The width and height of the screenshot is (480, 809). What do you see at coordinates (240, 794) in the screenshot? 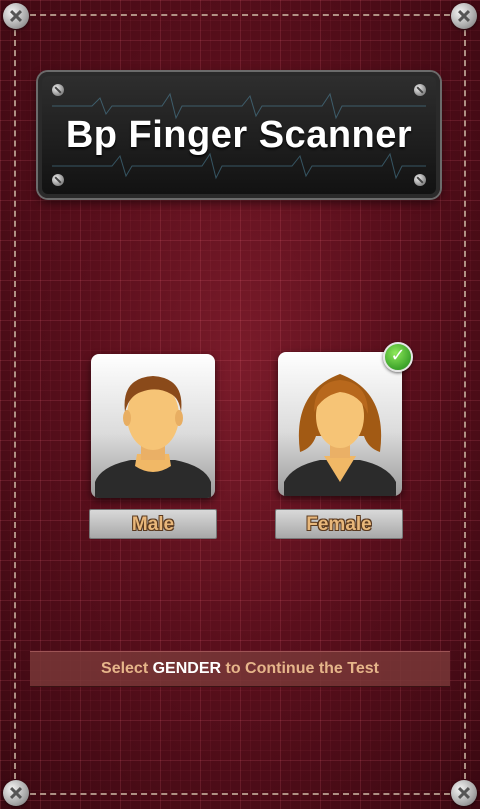
I see `bottom-stitch` at bounding box center [240, 794].